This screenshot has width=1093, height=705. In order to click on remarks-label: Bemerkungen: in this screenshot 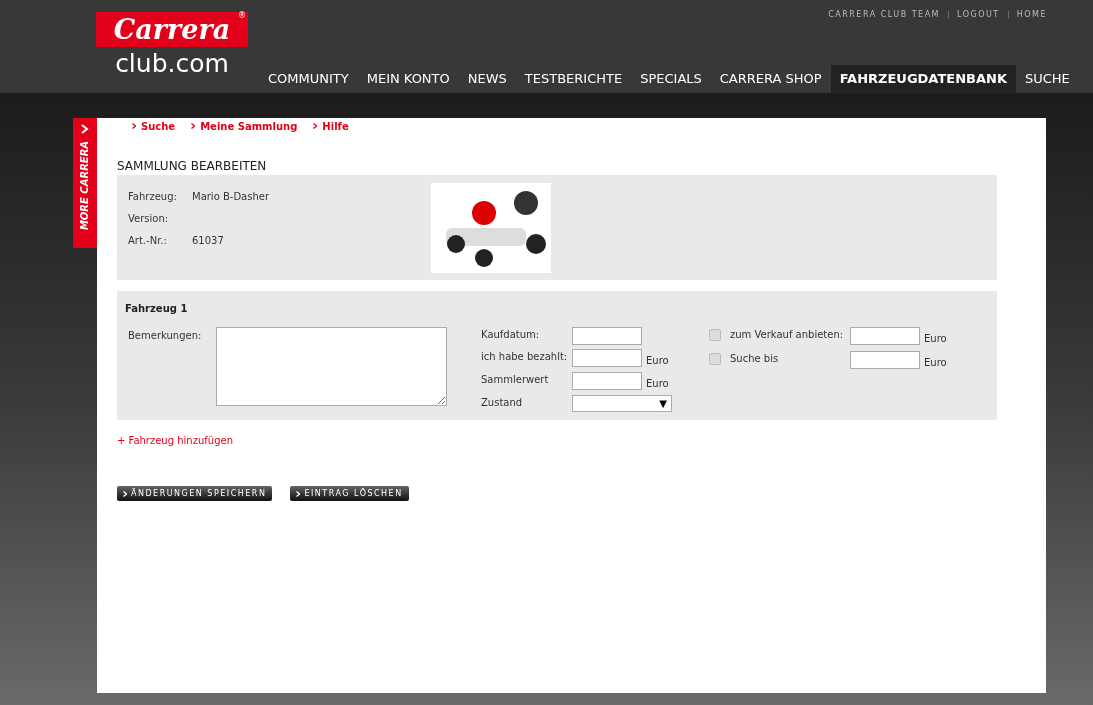, I will do `click(165, 336)`.